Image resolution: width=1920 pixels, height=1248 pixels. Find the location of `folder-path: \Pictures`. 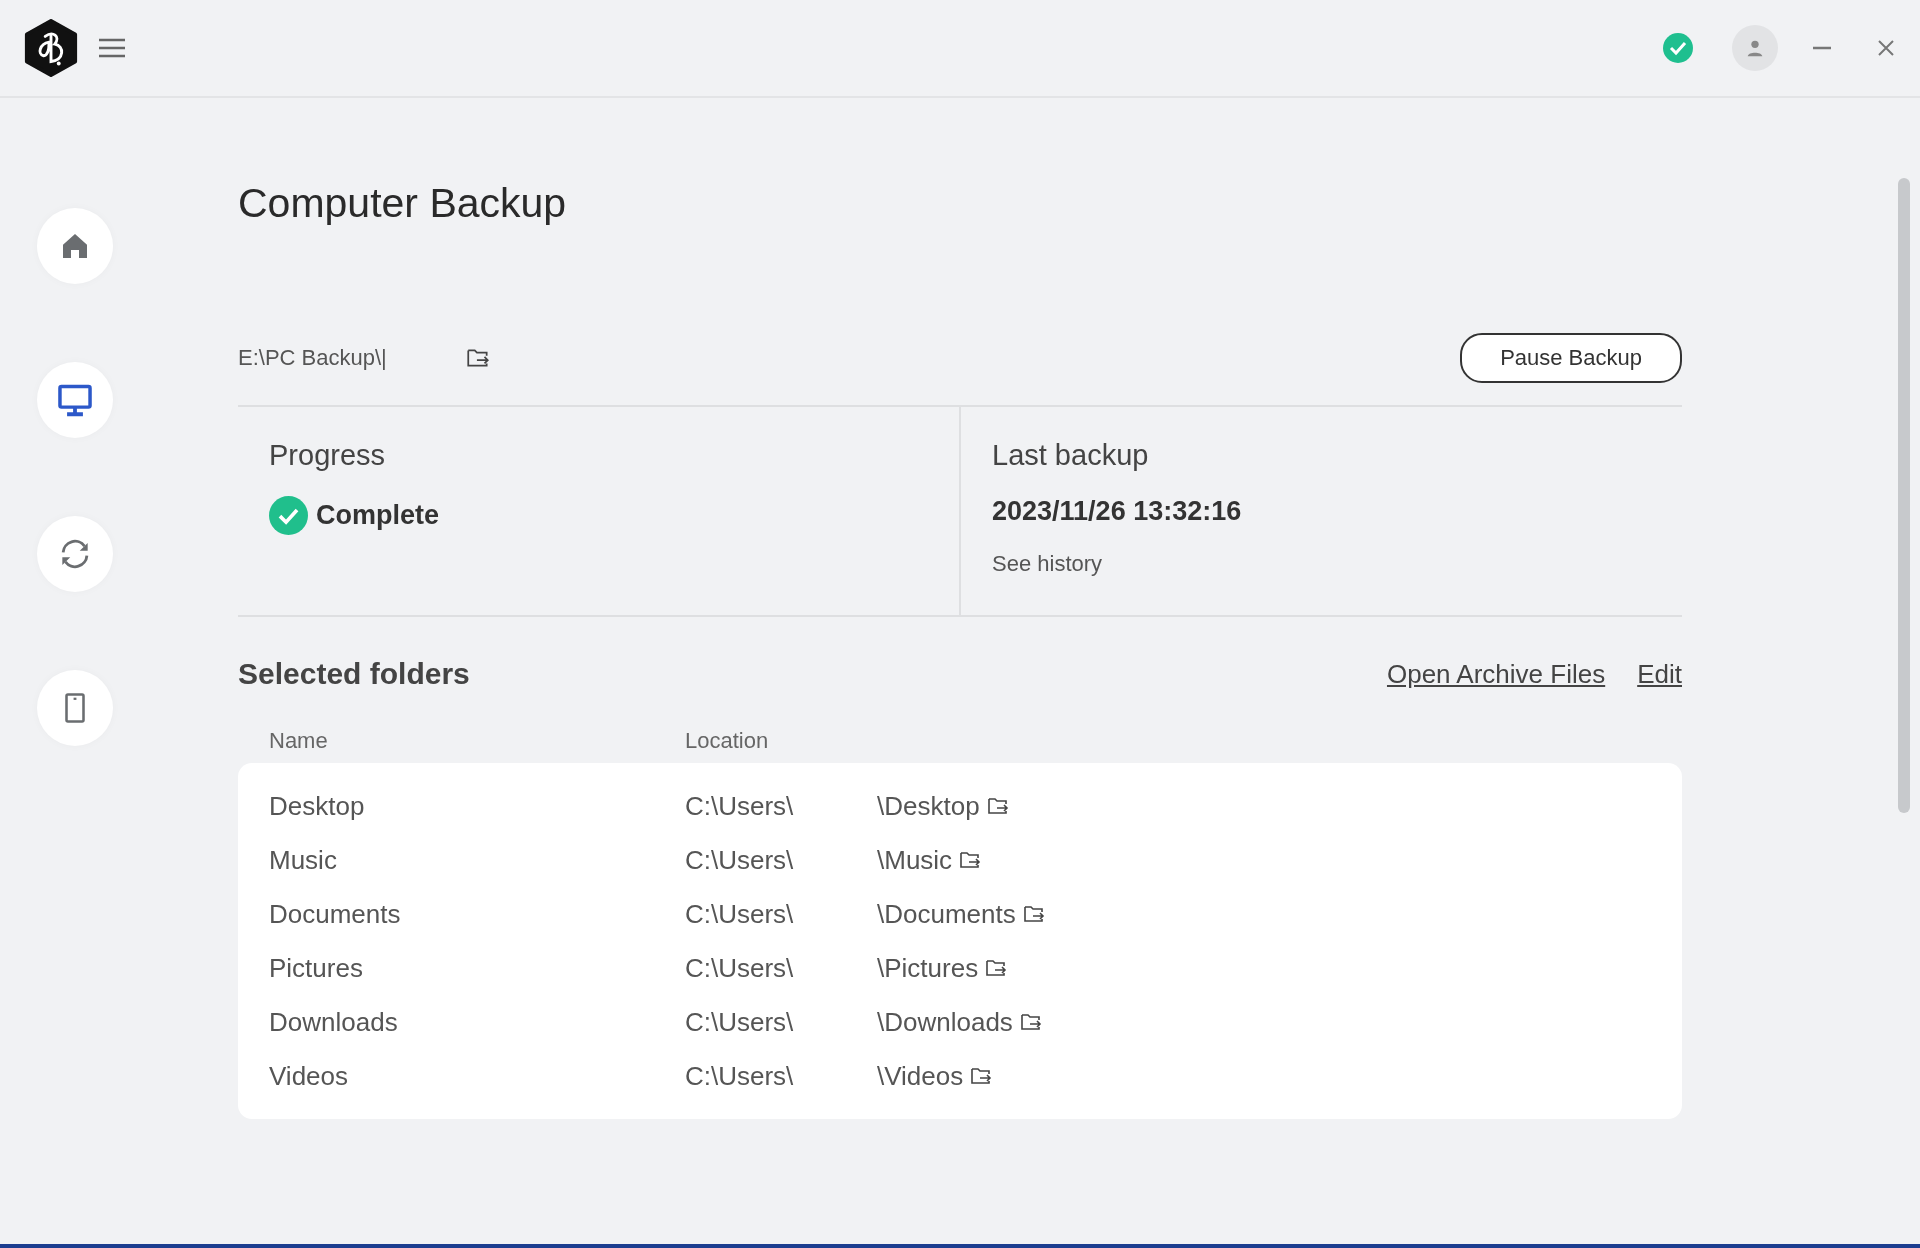

folder-path: \Pictures is located at coordinates (928, 968).